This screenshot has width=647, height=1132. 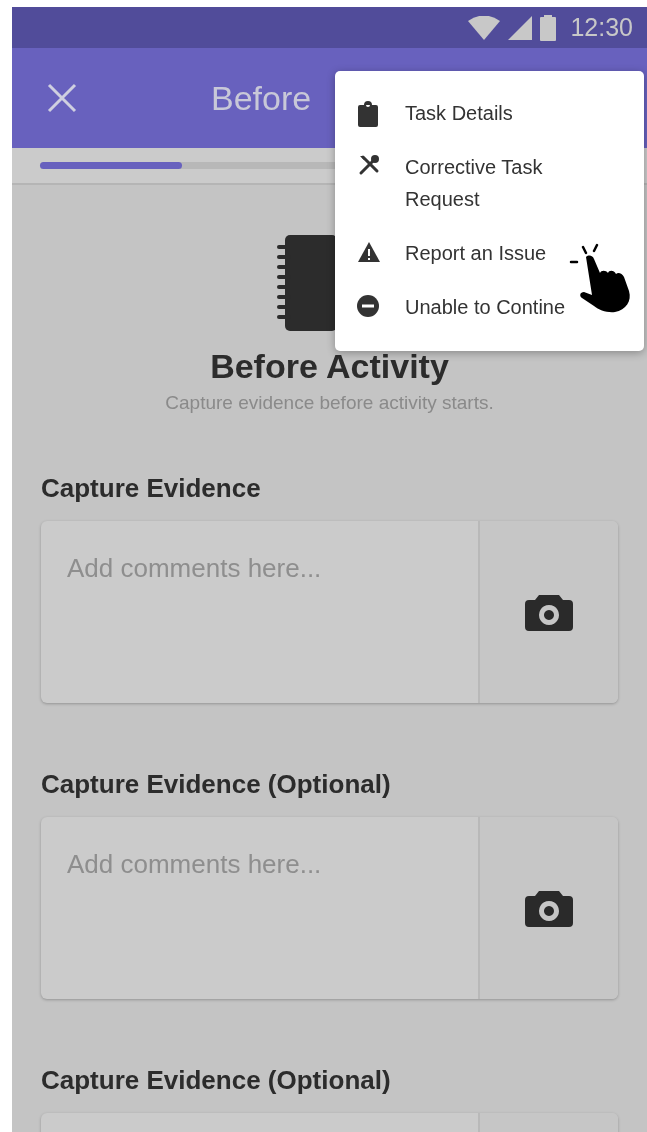 What do you see at coordinates (151, 488) in the screenshot?
I see `section-label: Capture Evidence` at bounding box center [151, 488].